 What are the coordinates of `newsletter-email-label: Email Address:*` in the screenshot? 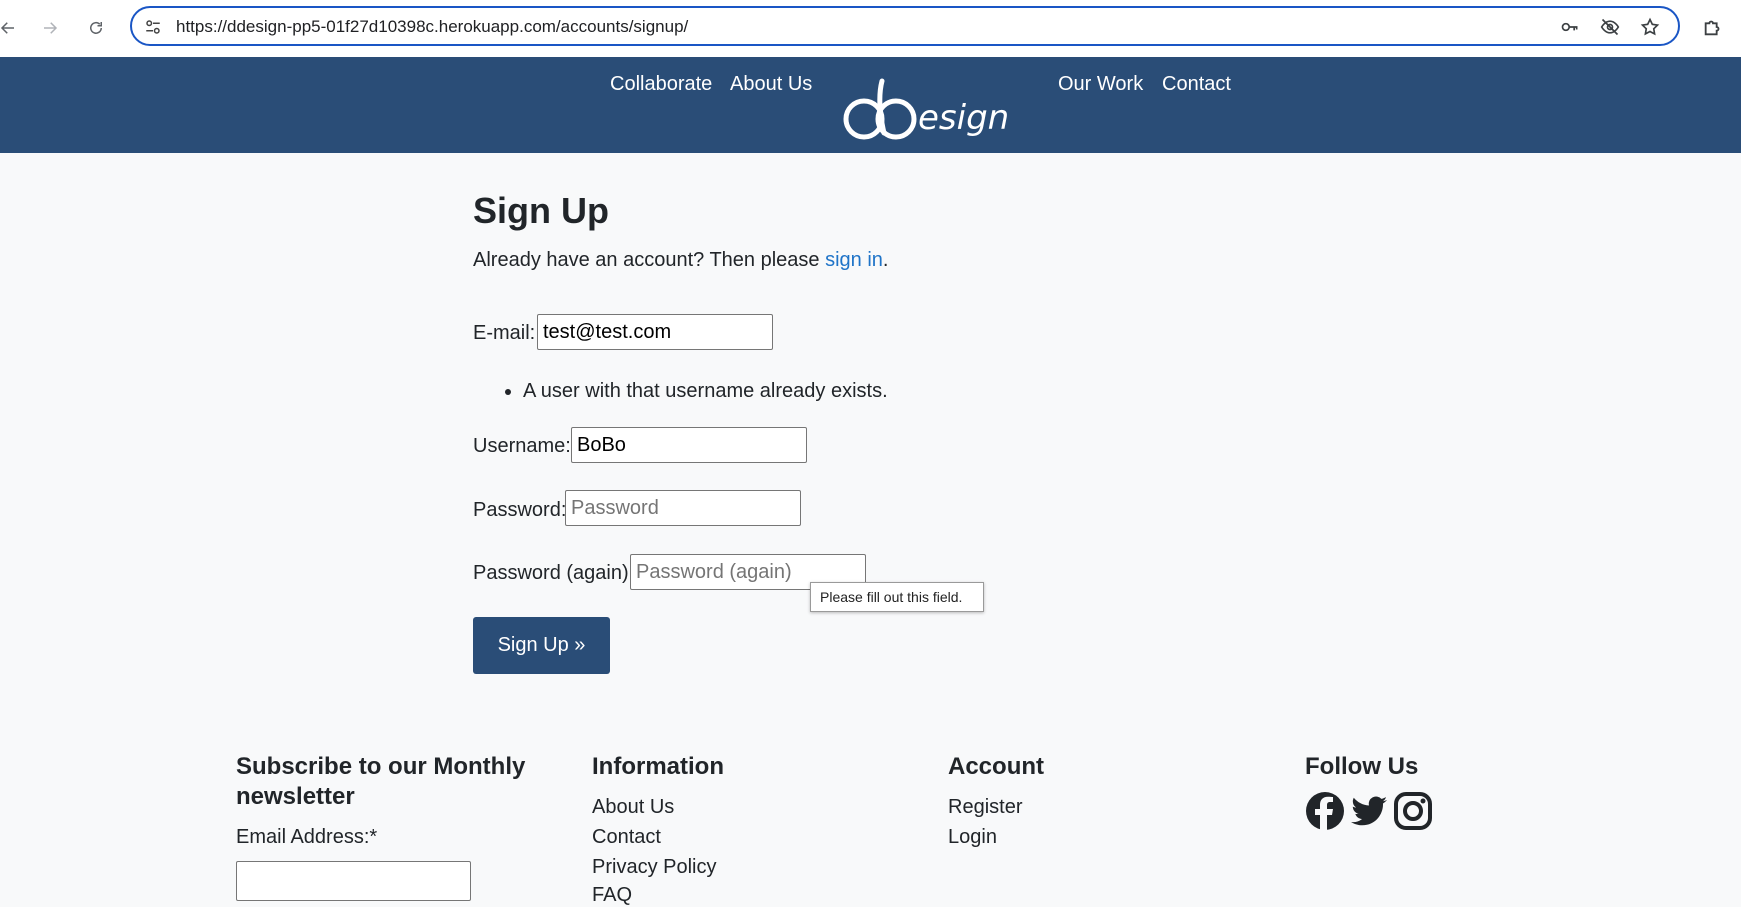 It's located at (307, 837).